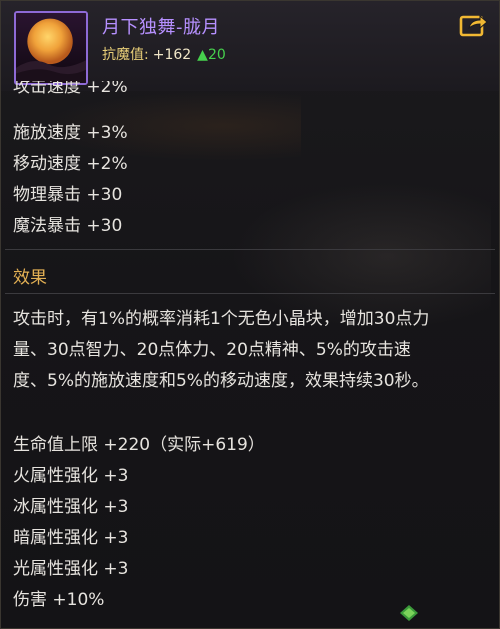 Image resolution: width=500 pixels, height=629 pixels. Describe the element at coordinates (71, 507) in the screenshot. I see `stat-ice-enhance: 冰属性强化 +3` at that location.